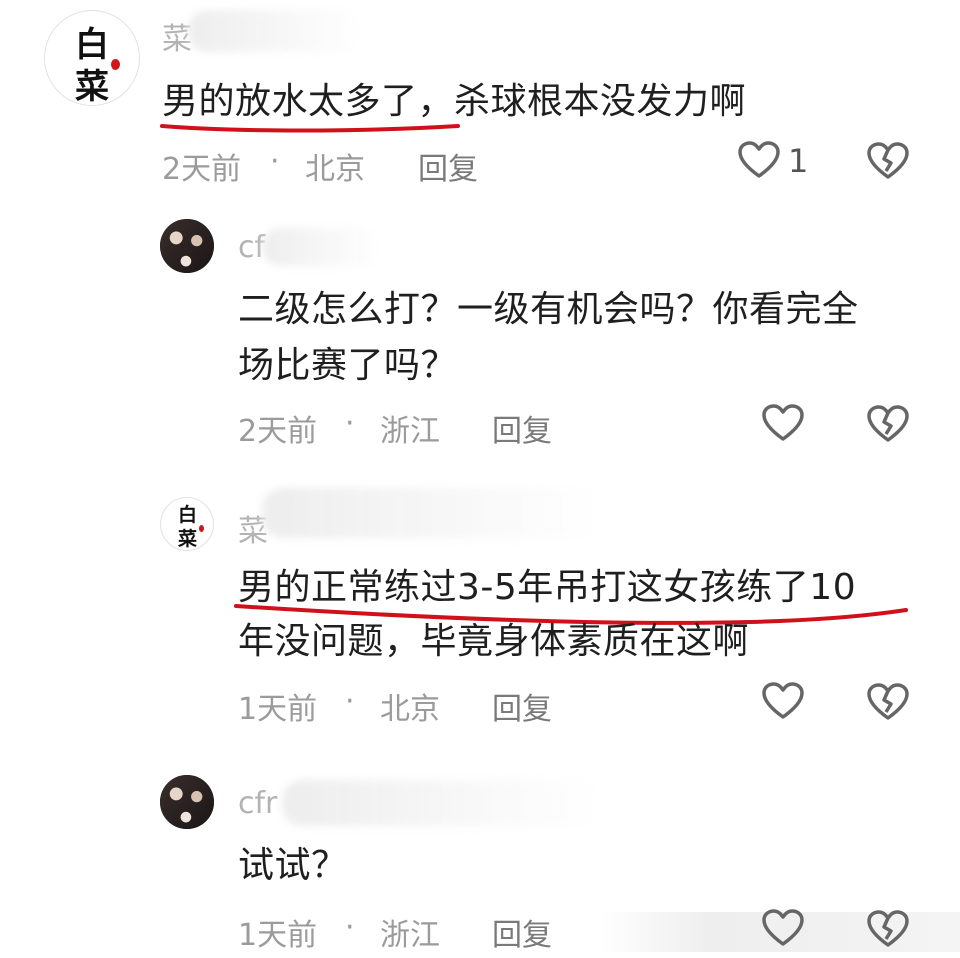  I want to click on comment-text: 年没问题，毕竟身体素质在这啊, so click(494, 641).